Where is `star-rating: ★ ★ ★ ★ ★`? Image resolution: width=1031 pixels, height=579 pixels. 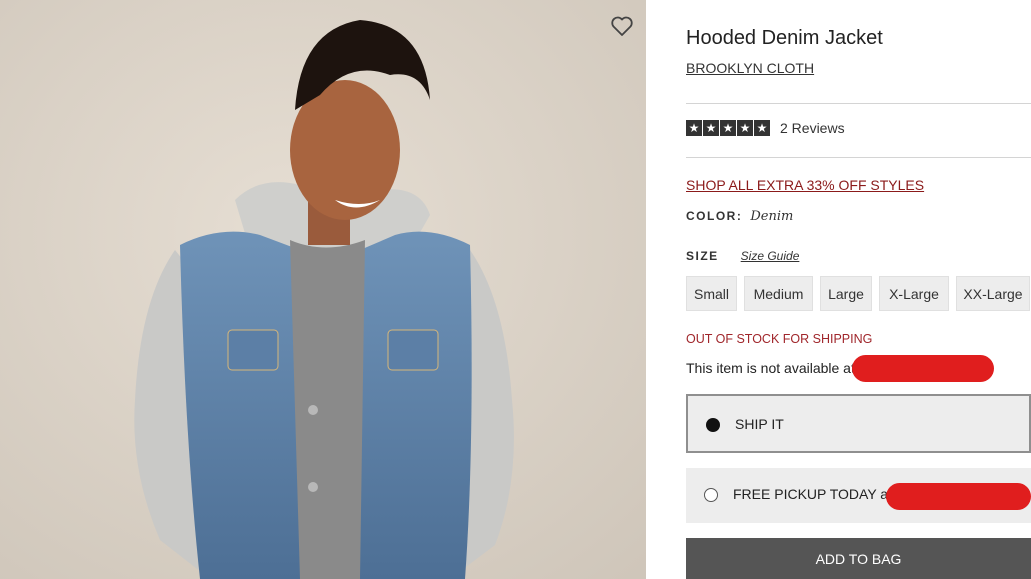 star-rating: ★ ★ ★ ★ ★ is located at coordinates (728, 128).